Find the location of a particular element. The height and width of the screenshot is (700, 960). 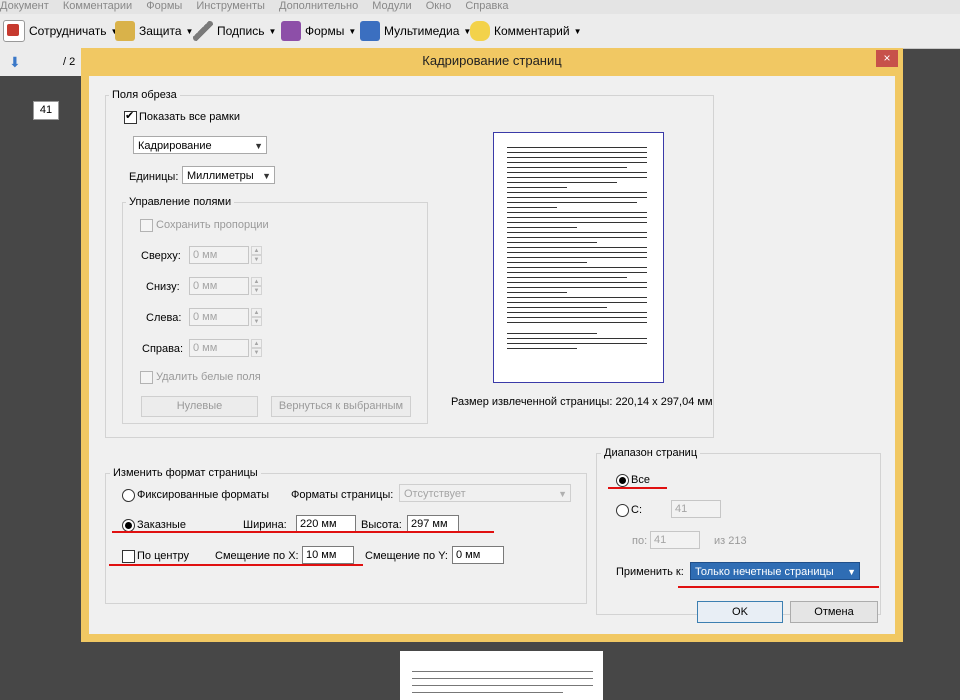

right-margin-stepper: ▲ ▼ is located at coordinates (256, 348).